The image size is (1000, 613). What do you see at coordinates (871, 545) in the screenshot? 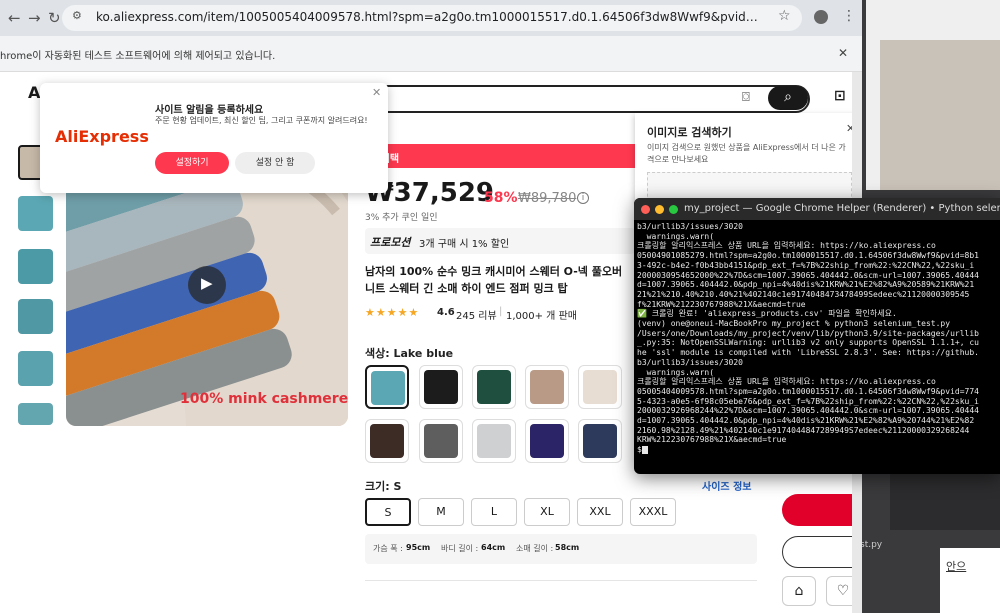
I see `file-label: st.py` at bounding box center [871, 545].